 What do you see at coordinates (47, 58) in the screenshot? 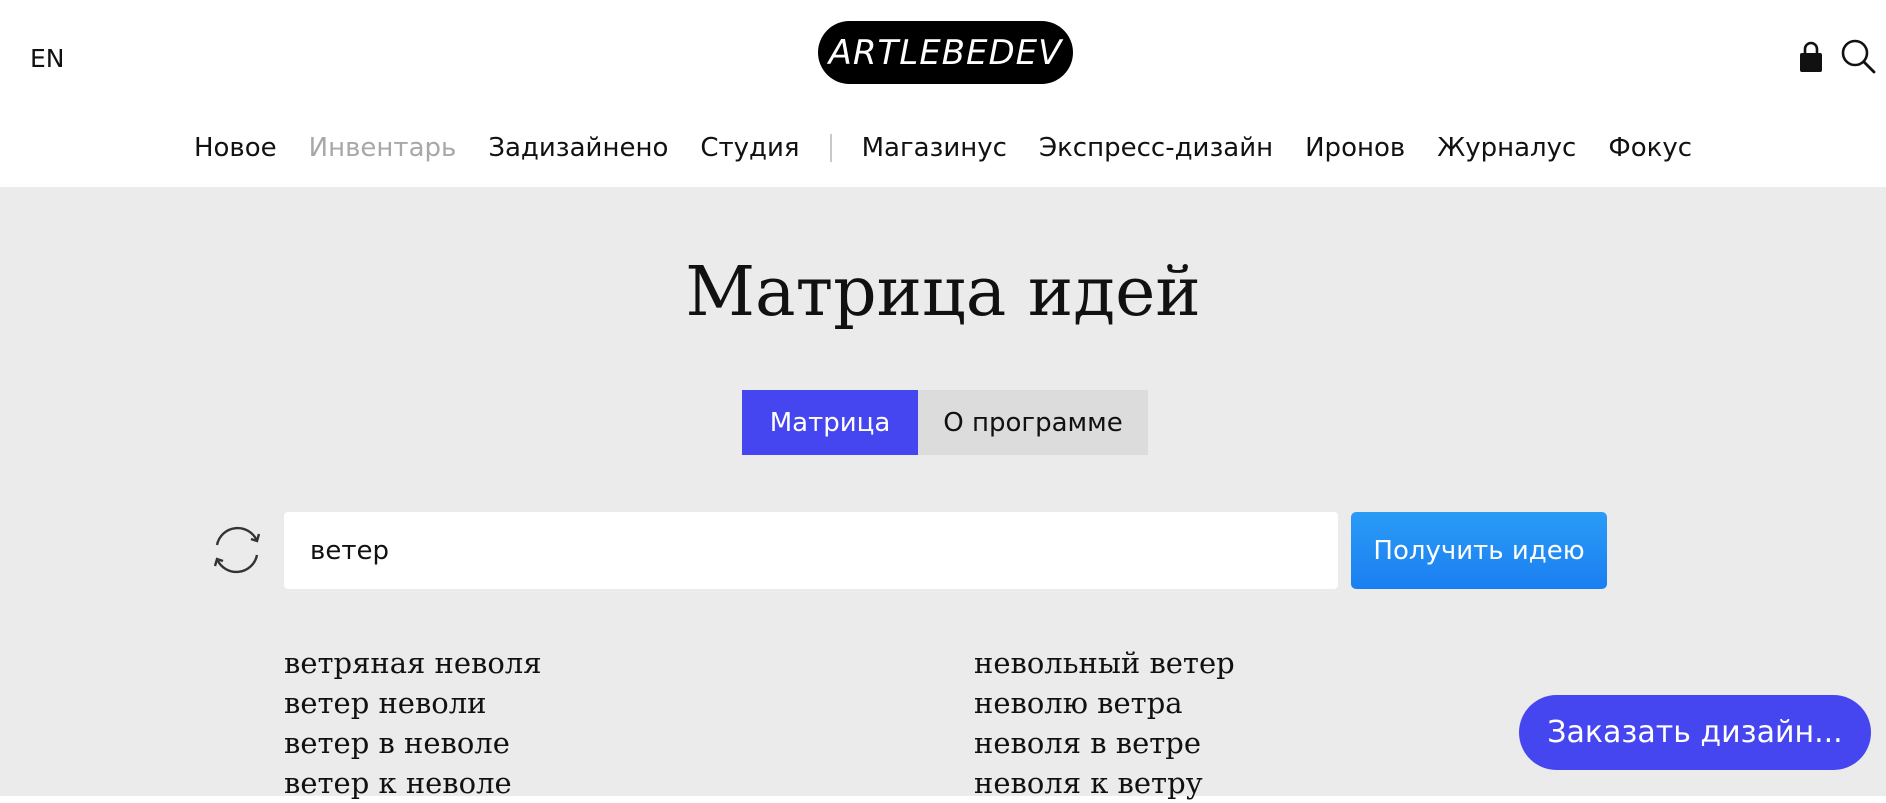
I see `language-switch: EN` at bounding box center [47, 58].